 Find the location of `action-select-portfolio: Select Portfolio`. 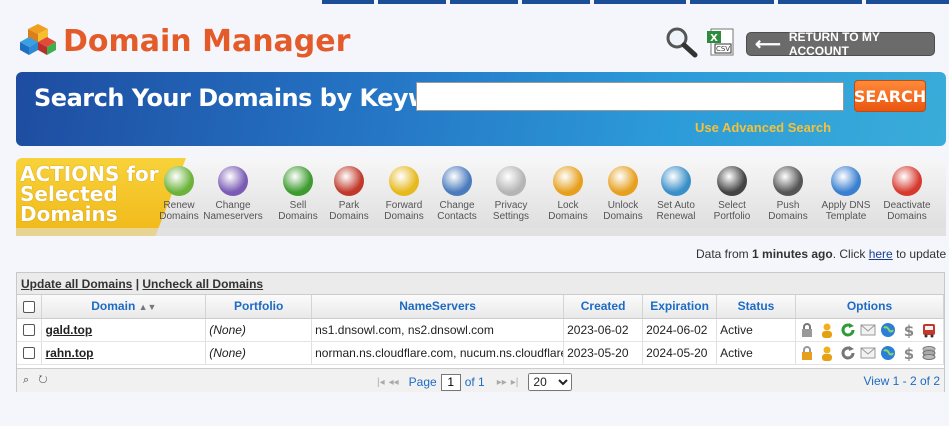

action-select-portfolio: Select Portfolio is located at coordinates (732, 194).